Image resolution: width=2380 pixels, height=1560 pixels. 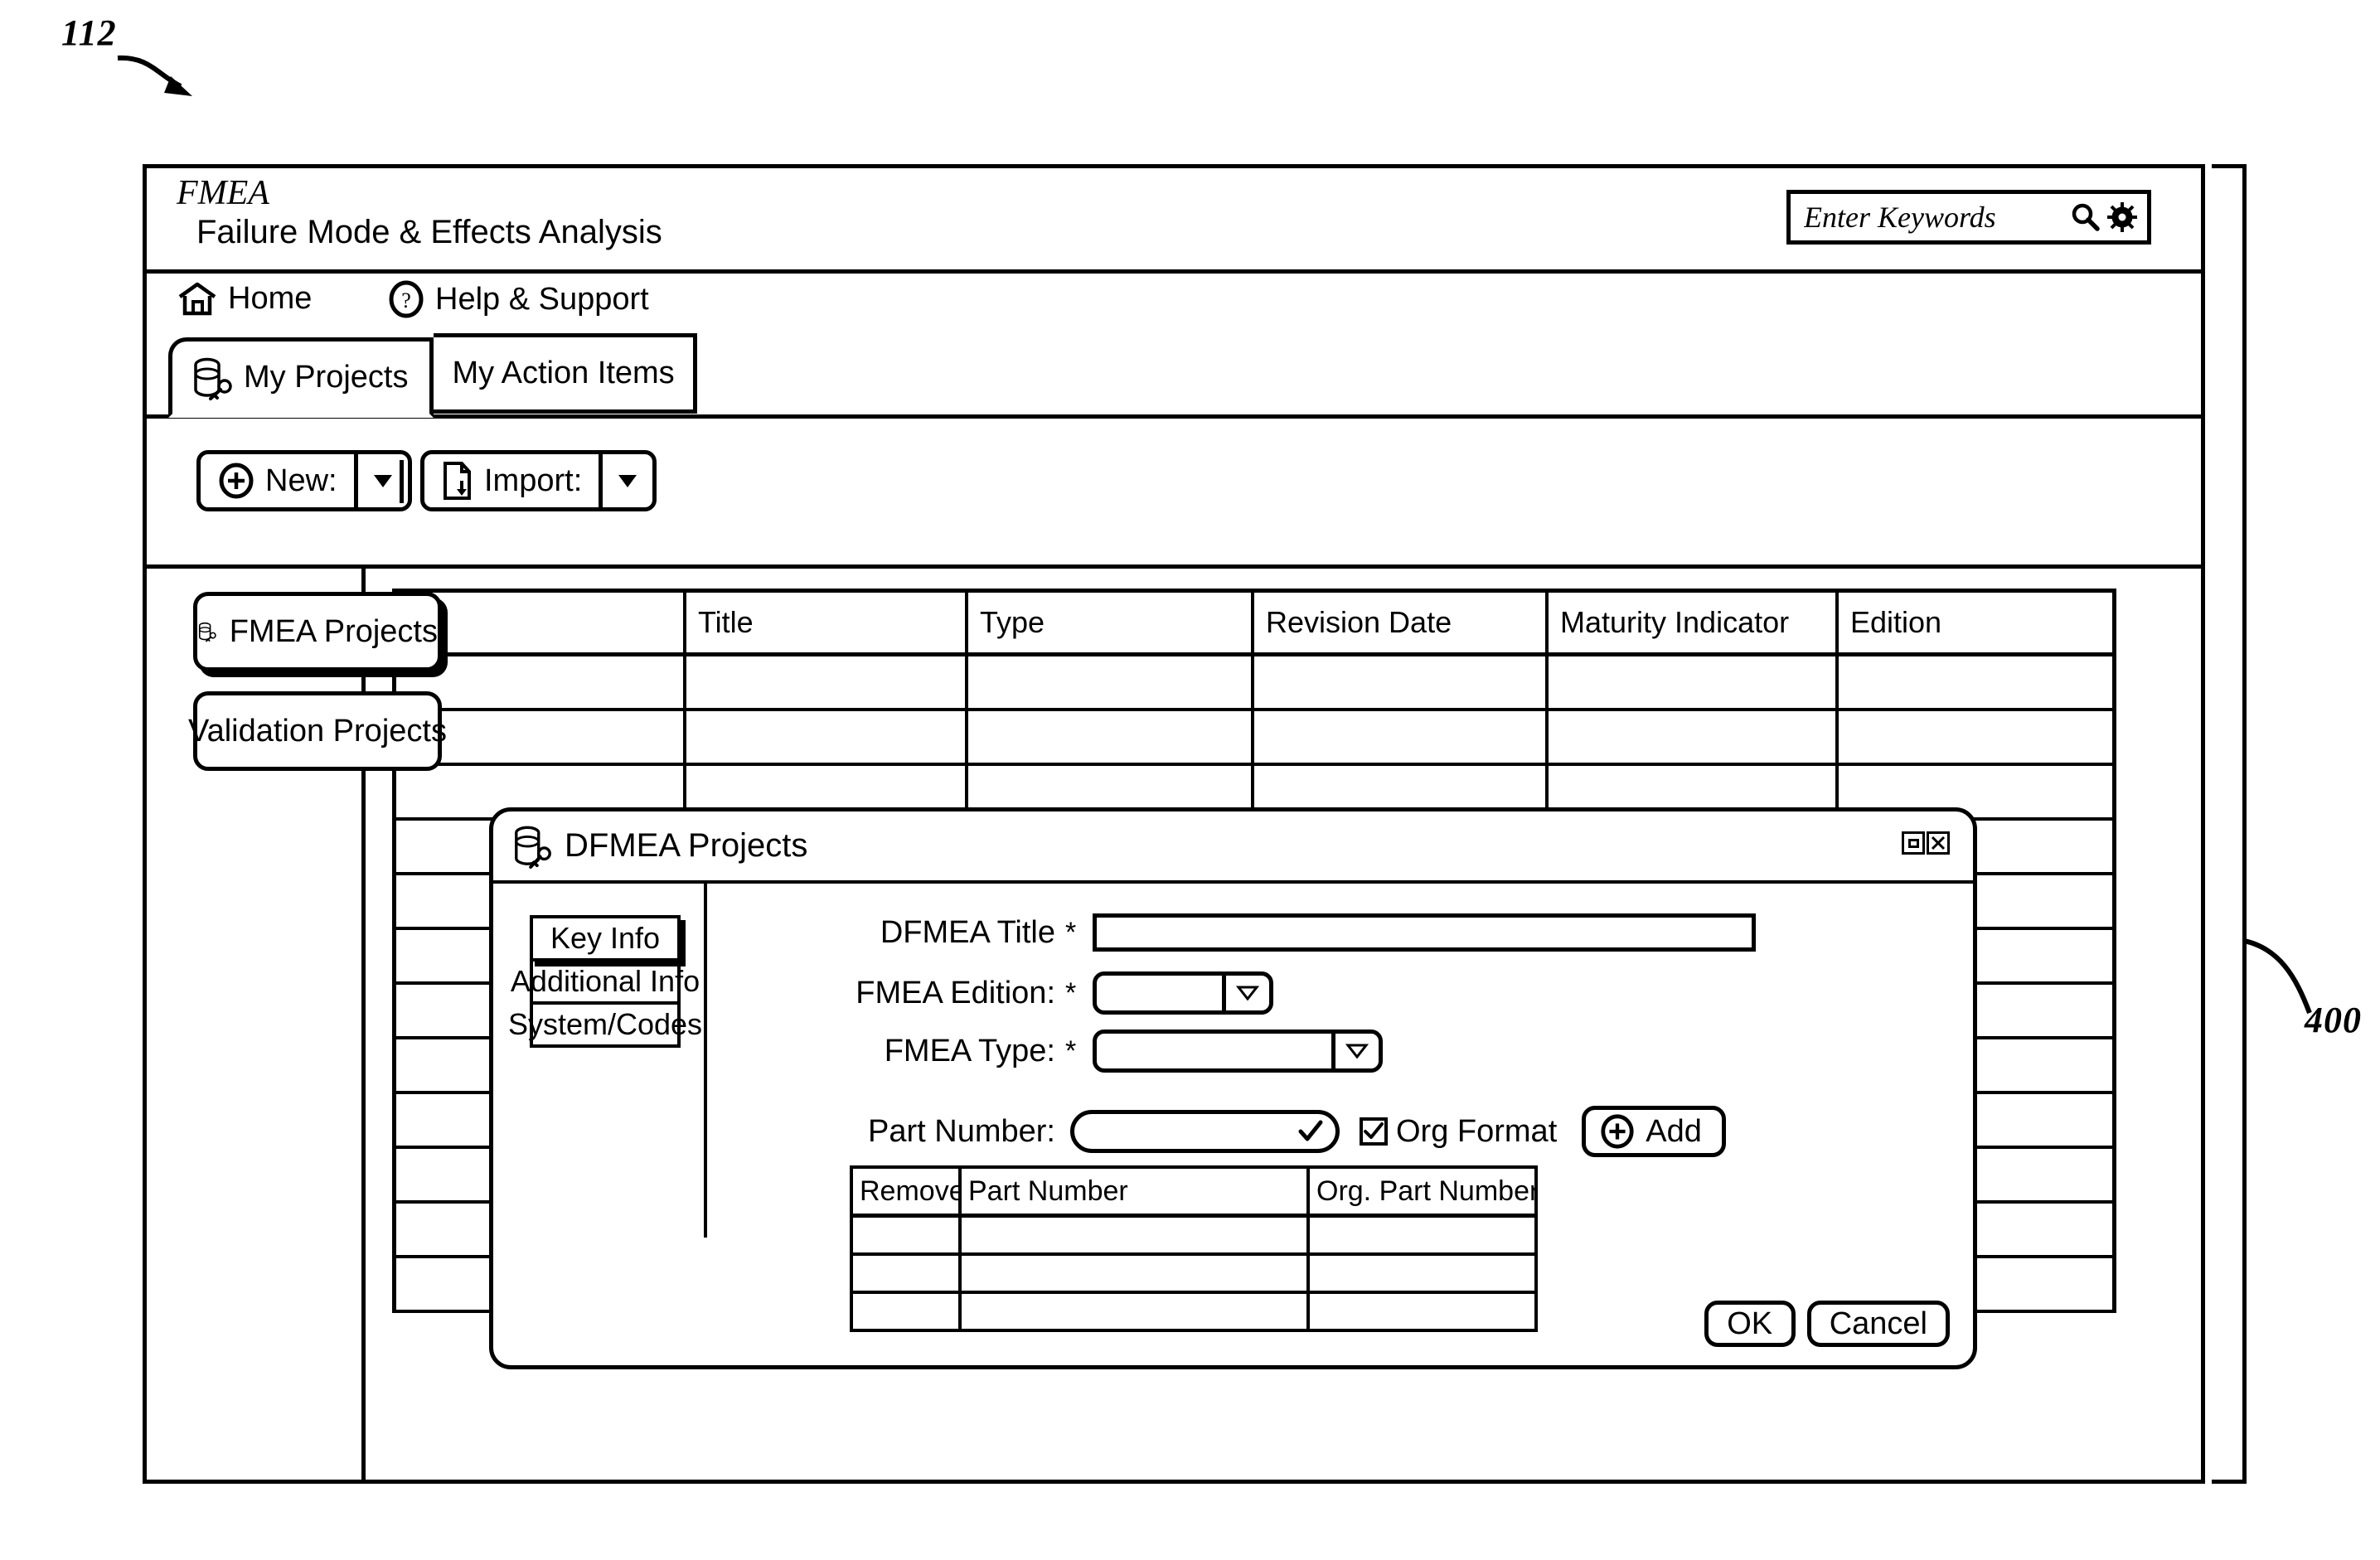 What do you see at coordinates (1174, 221) in the screenshot?
I see `brand-header: FMEA Failure Mode & Effects Analysis` at bounding box center [1174, 221].